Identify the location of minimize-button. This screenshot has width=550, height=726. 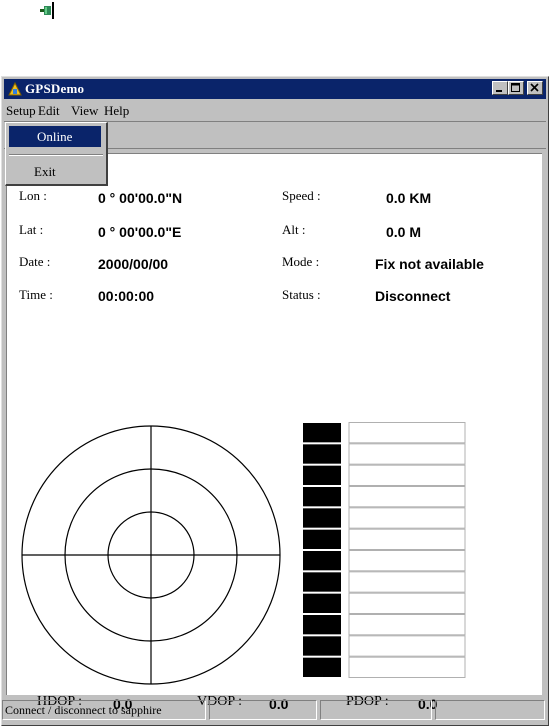
(500, 88).